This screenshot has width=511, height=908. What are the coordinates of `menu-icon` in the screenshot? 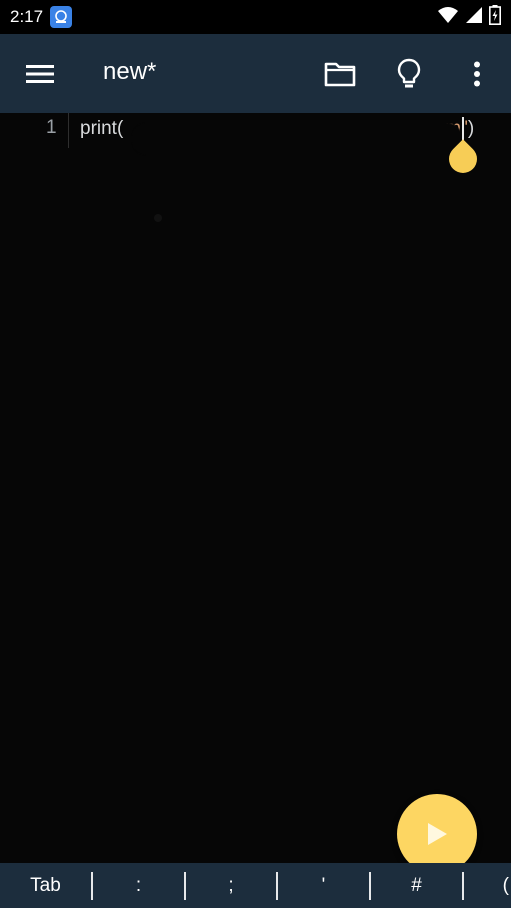 It's located at (40, 74).